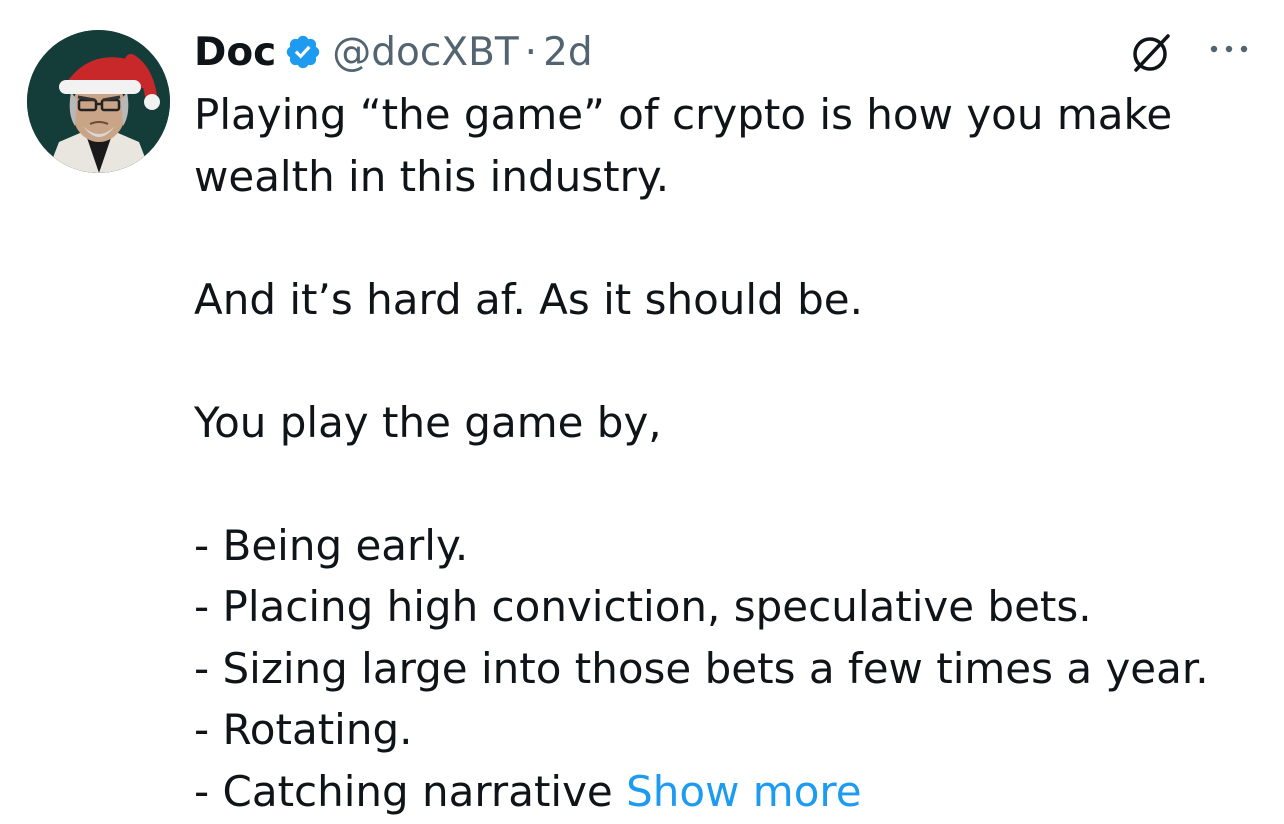 This screenshot has height=824, width=1284. I want to click on avatar, so click(98, 101).